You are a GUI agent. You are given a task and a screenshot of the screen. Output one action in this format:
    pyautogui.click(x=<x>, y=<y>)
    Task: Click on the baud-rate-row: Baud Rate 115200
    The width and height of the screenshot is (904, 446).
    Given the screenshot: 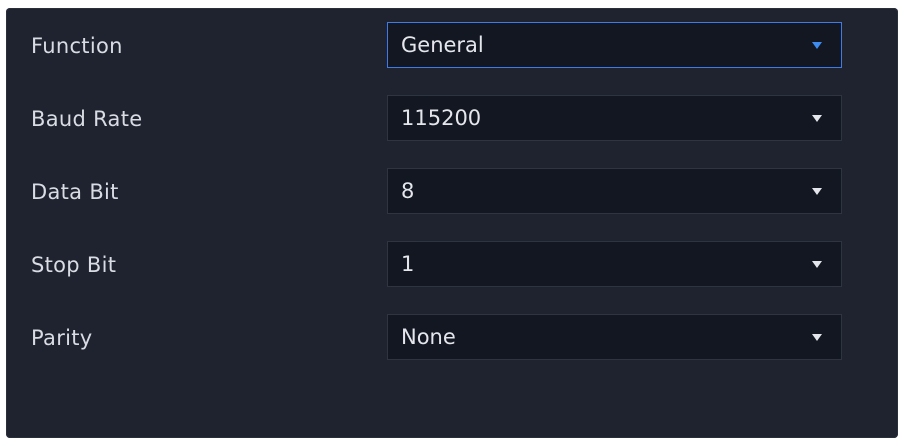 What is the action you would take?
    pyautogui.click(x=452, y=119)
    